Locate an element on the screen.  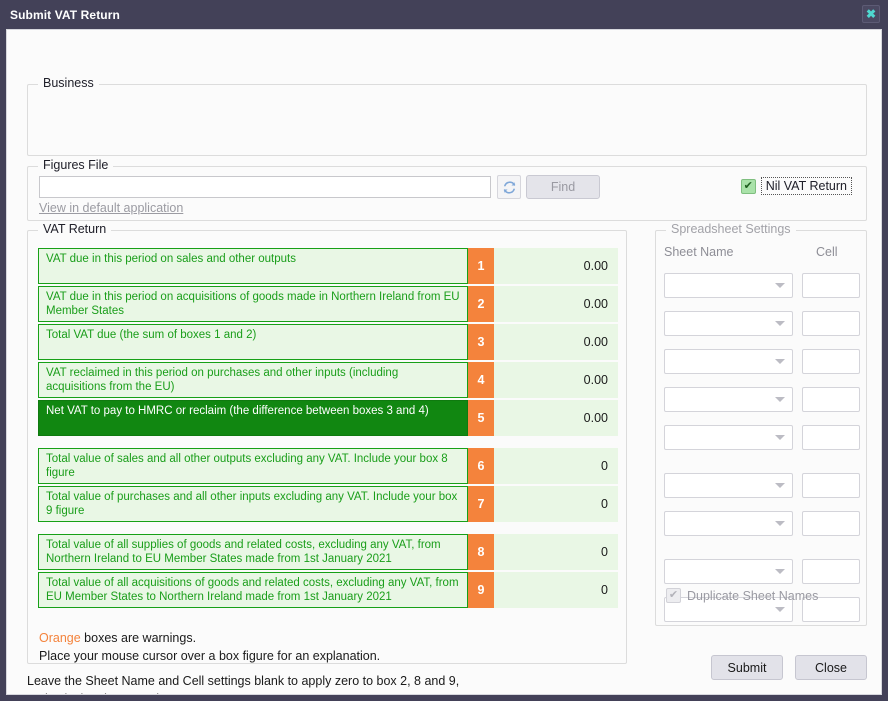
spreadsheet-settings-rows is located at coordinates (762, 448).